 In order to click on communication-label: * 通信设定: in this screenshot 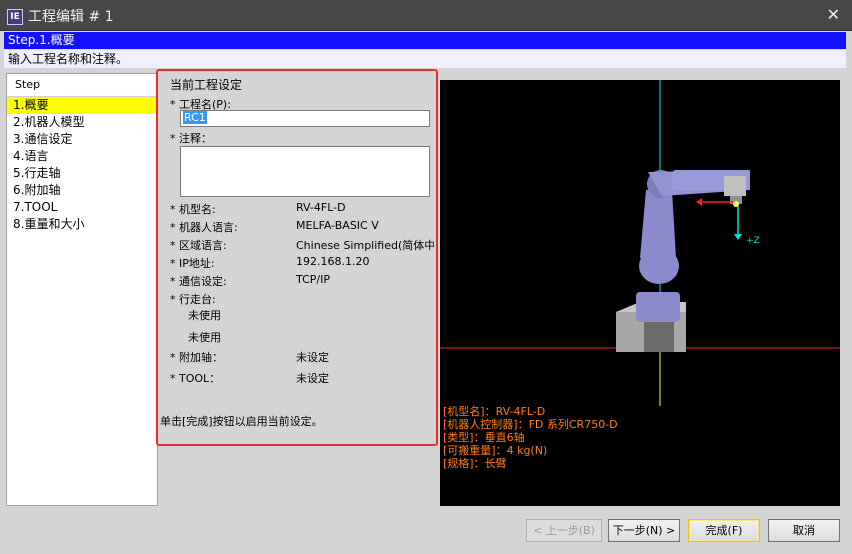, I will do `click(198, 281)`.